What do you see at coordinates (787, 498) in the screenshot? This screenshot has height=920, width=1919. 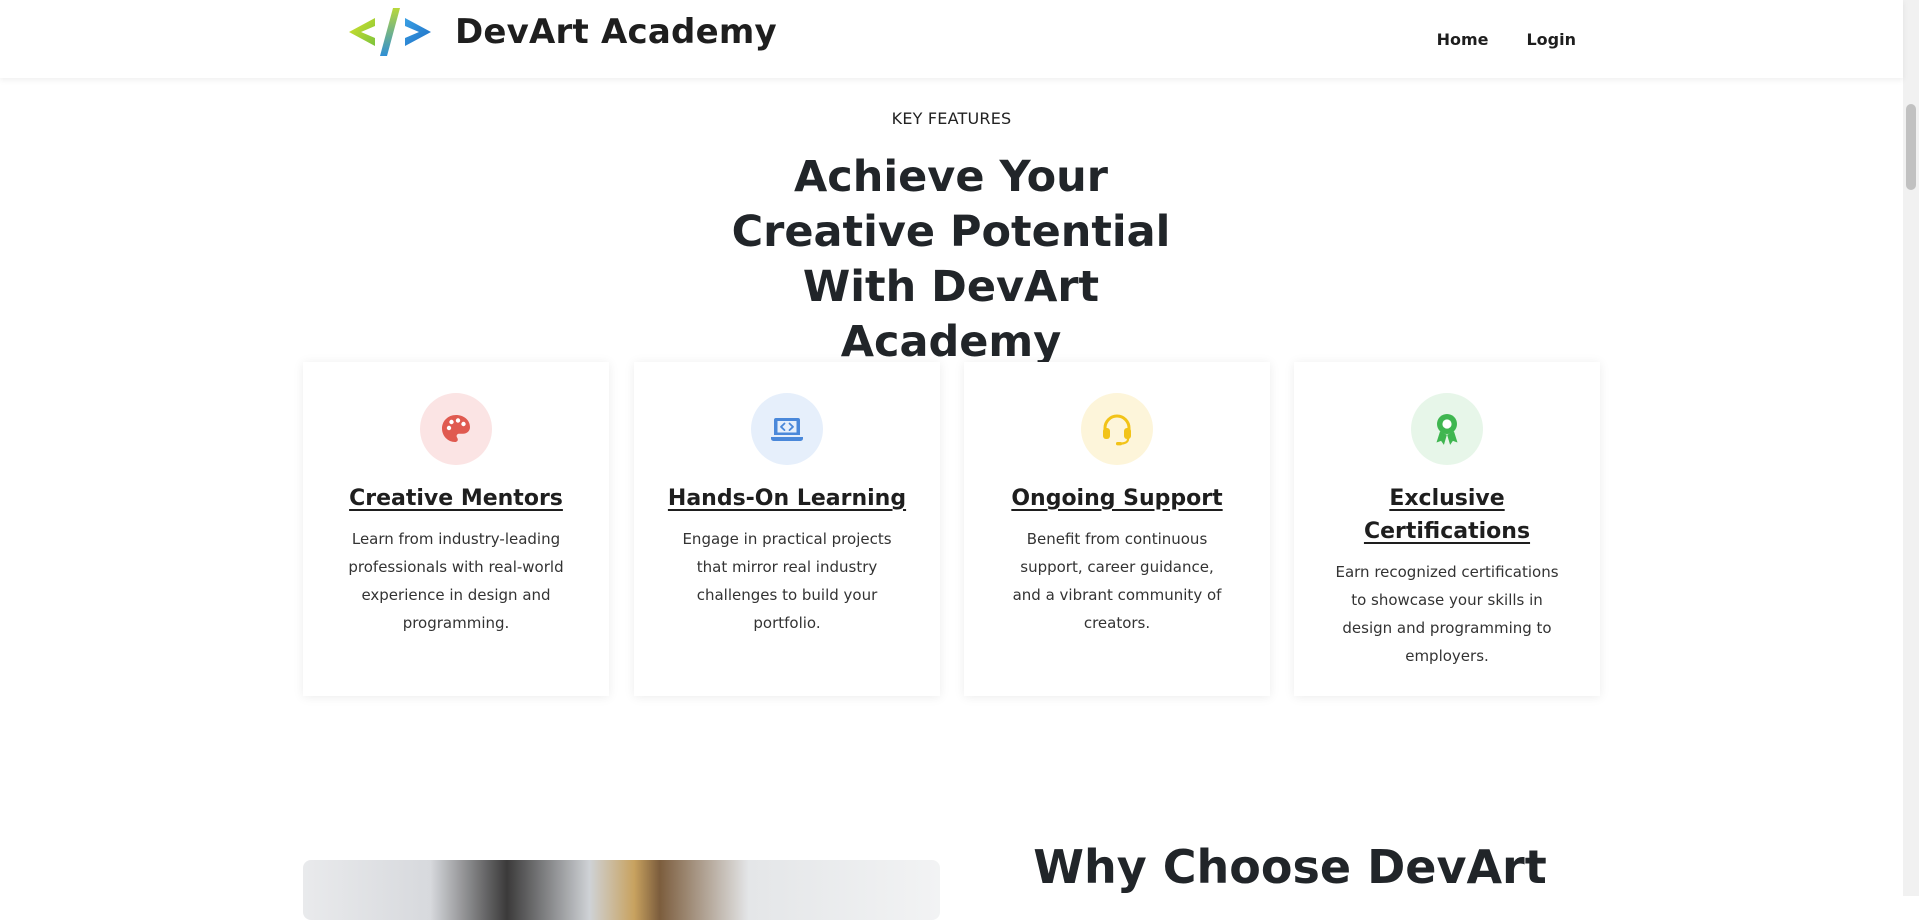 I see `feature-title: Hands-On Learning` at bounding box center [787, 498].